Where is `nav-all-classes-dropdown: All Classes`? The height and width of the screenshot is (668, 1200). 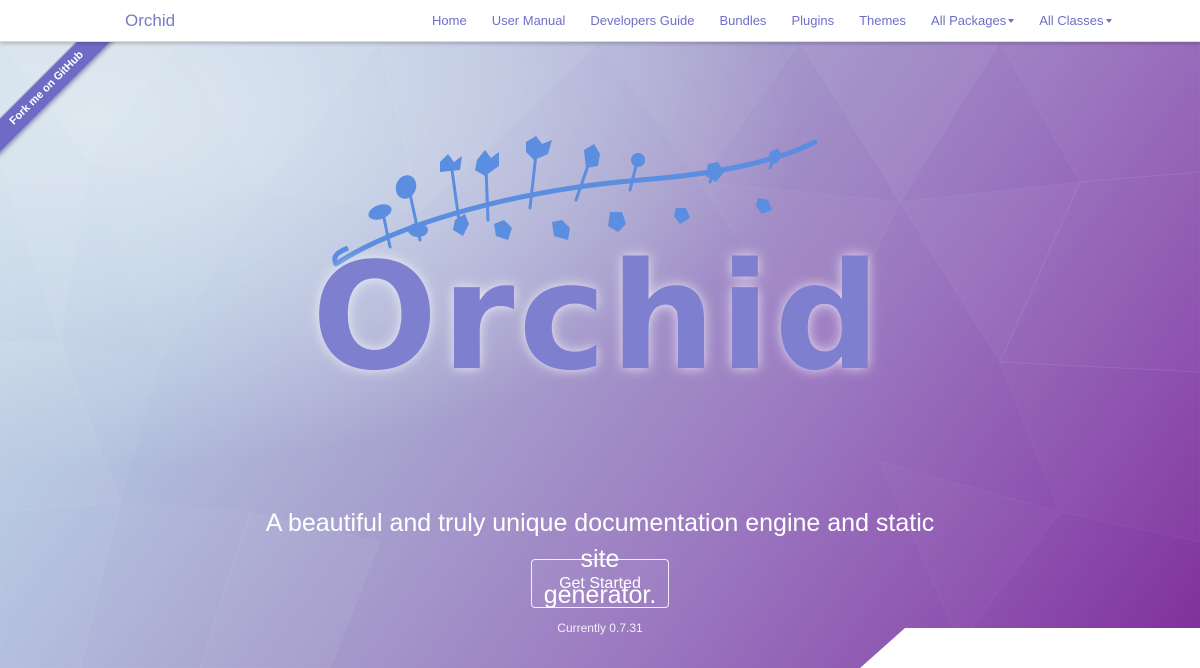 nav-all-classes-dropdown: All Classes is located at coordinates (1075, 20).